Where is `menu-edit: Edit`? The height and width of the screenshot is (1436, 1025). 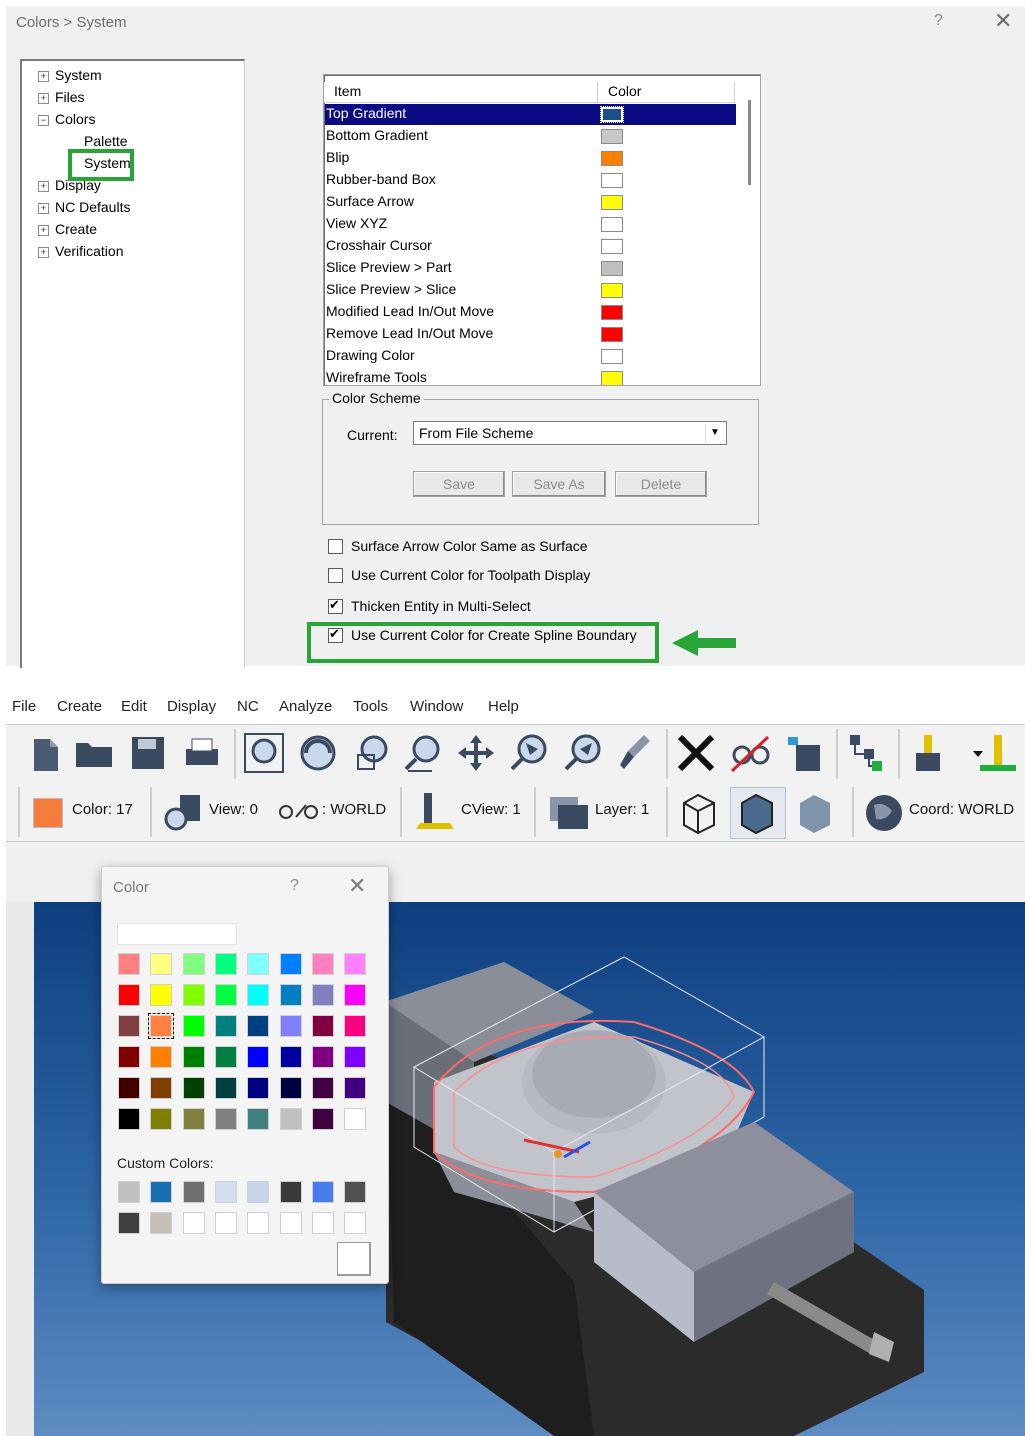
menu-edit: Edit is located at coordinates (134, 706).